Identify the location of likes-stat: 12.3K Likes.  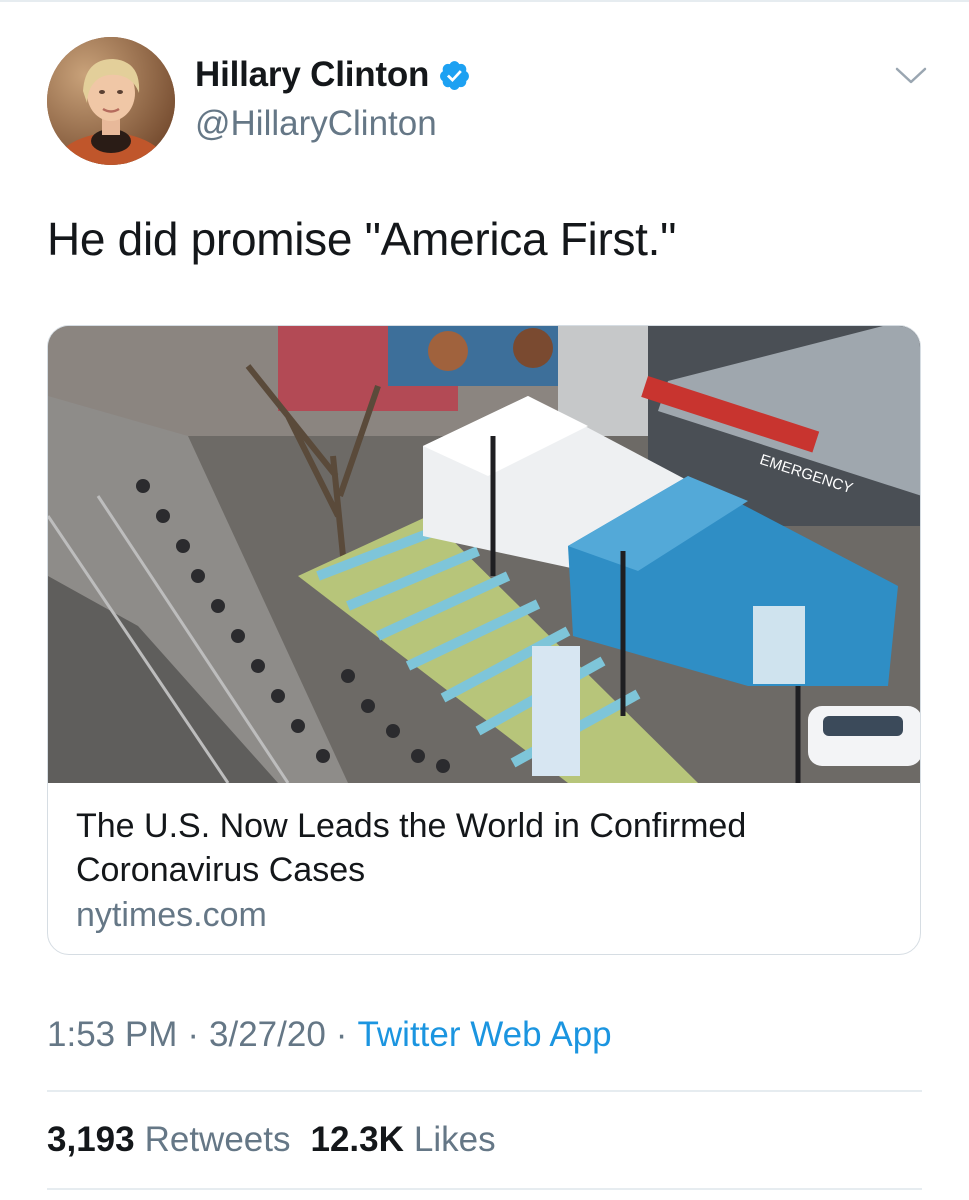
(403, 1140).